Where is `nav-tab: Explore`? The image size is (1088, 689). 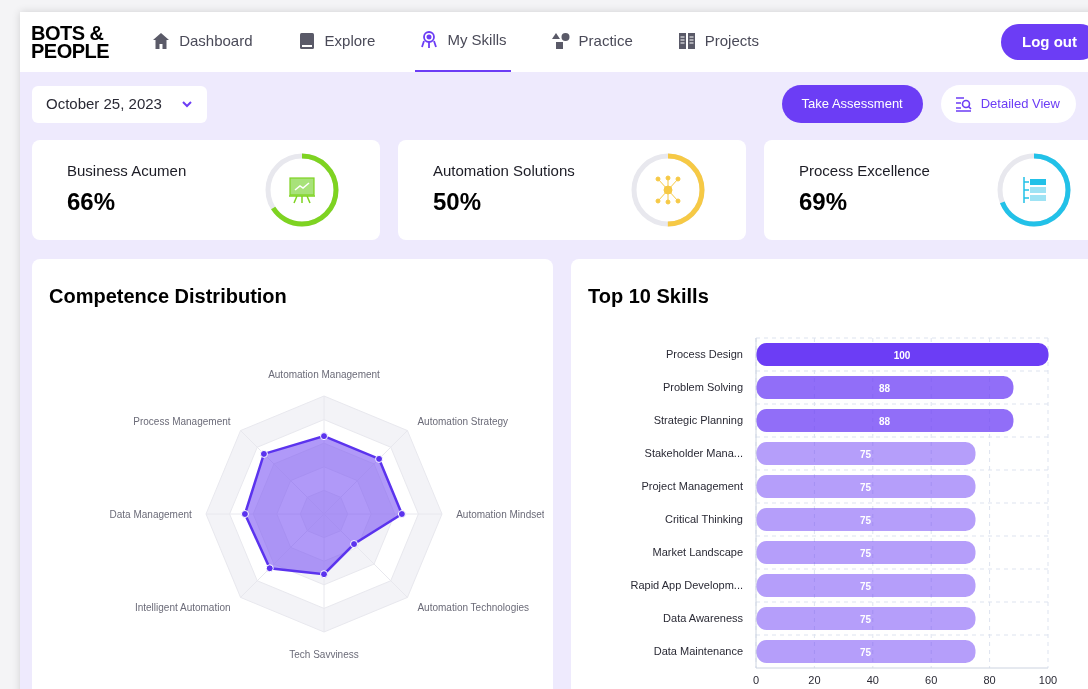 nav-tab: Explore is located at coordinates (336, 42).